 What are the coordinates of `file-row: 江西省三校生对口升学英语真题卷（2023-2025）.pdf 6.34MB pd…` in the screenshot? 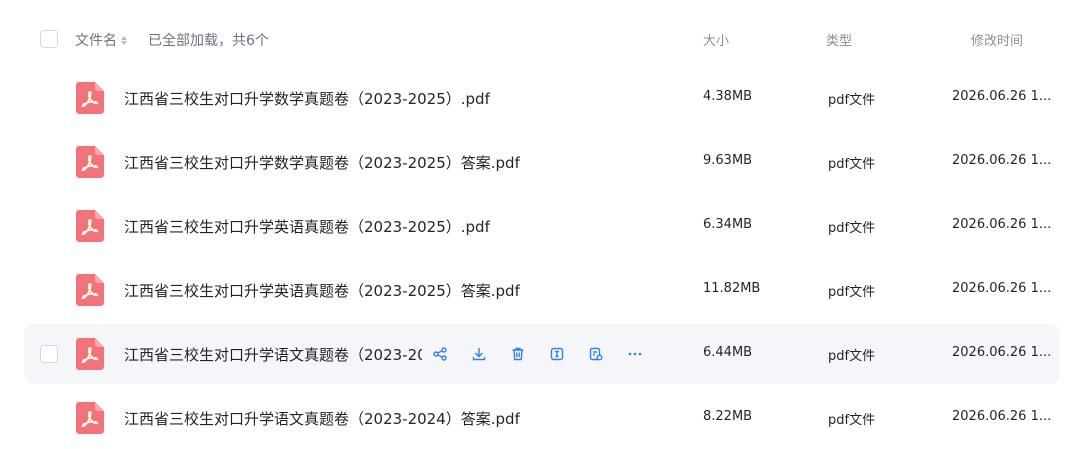 It's located at (542, 226).